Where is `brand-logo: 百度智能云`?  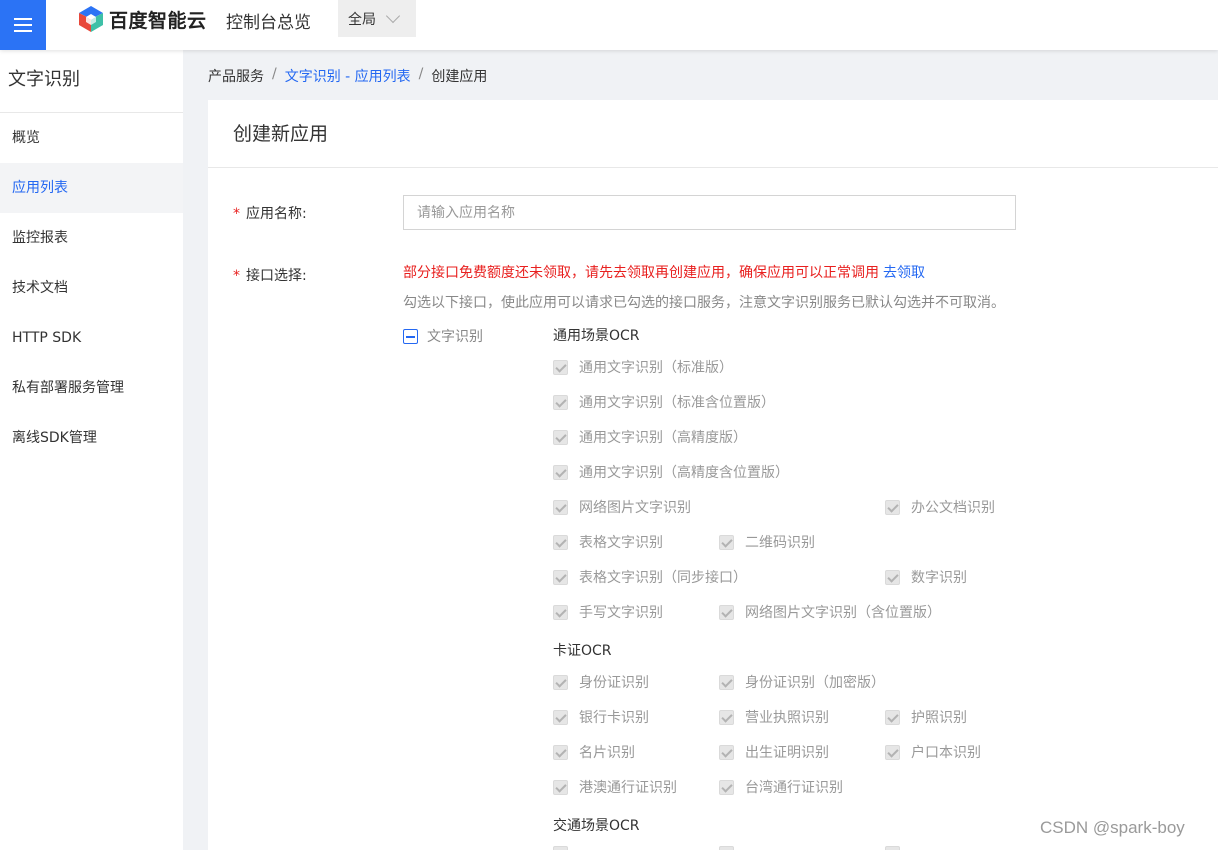 brand-logo: 百度智能云 is located at coordinates (142, 19).